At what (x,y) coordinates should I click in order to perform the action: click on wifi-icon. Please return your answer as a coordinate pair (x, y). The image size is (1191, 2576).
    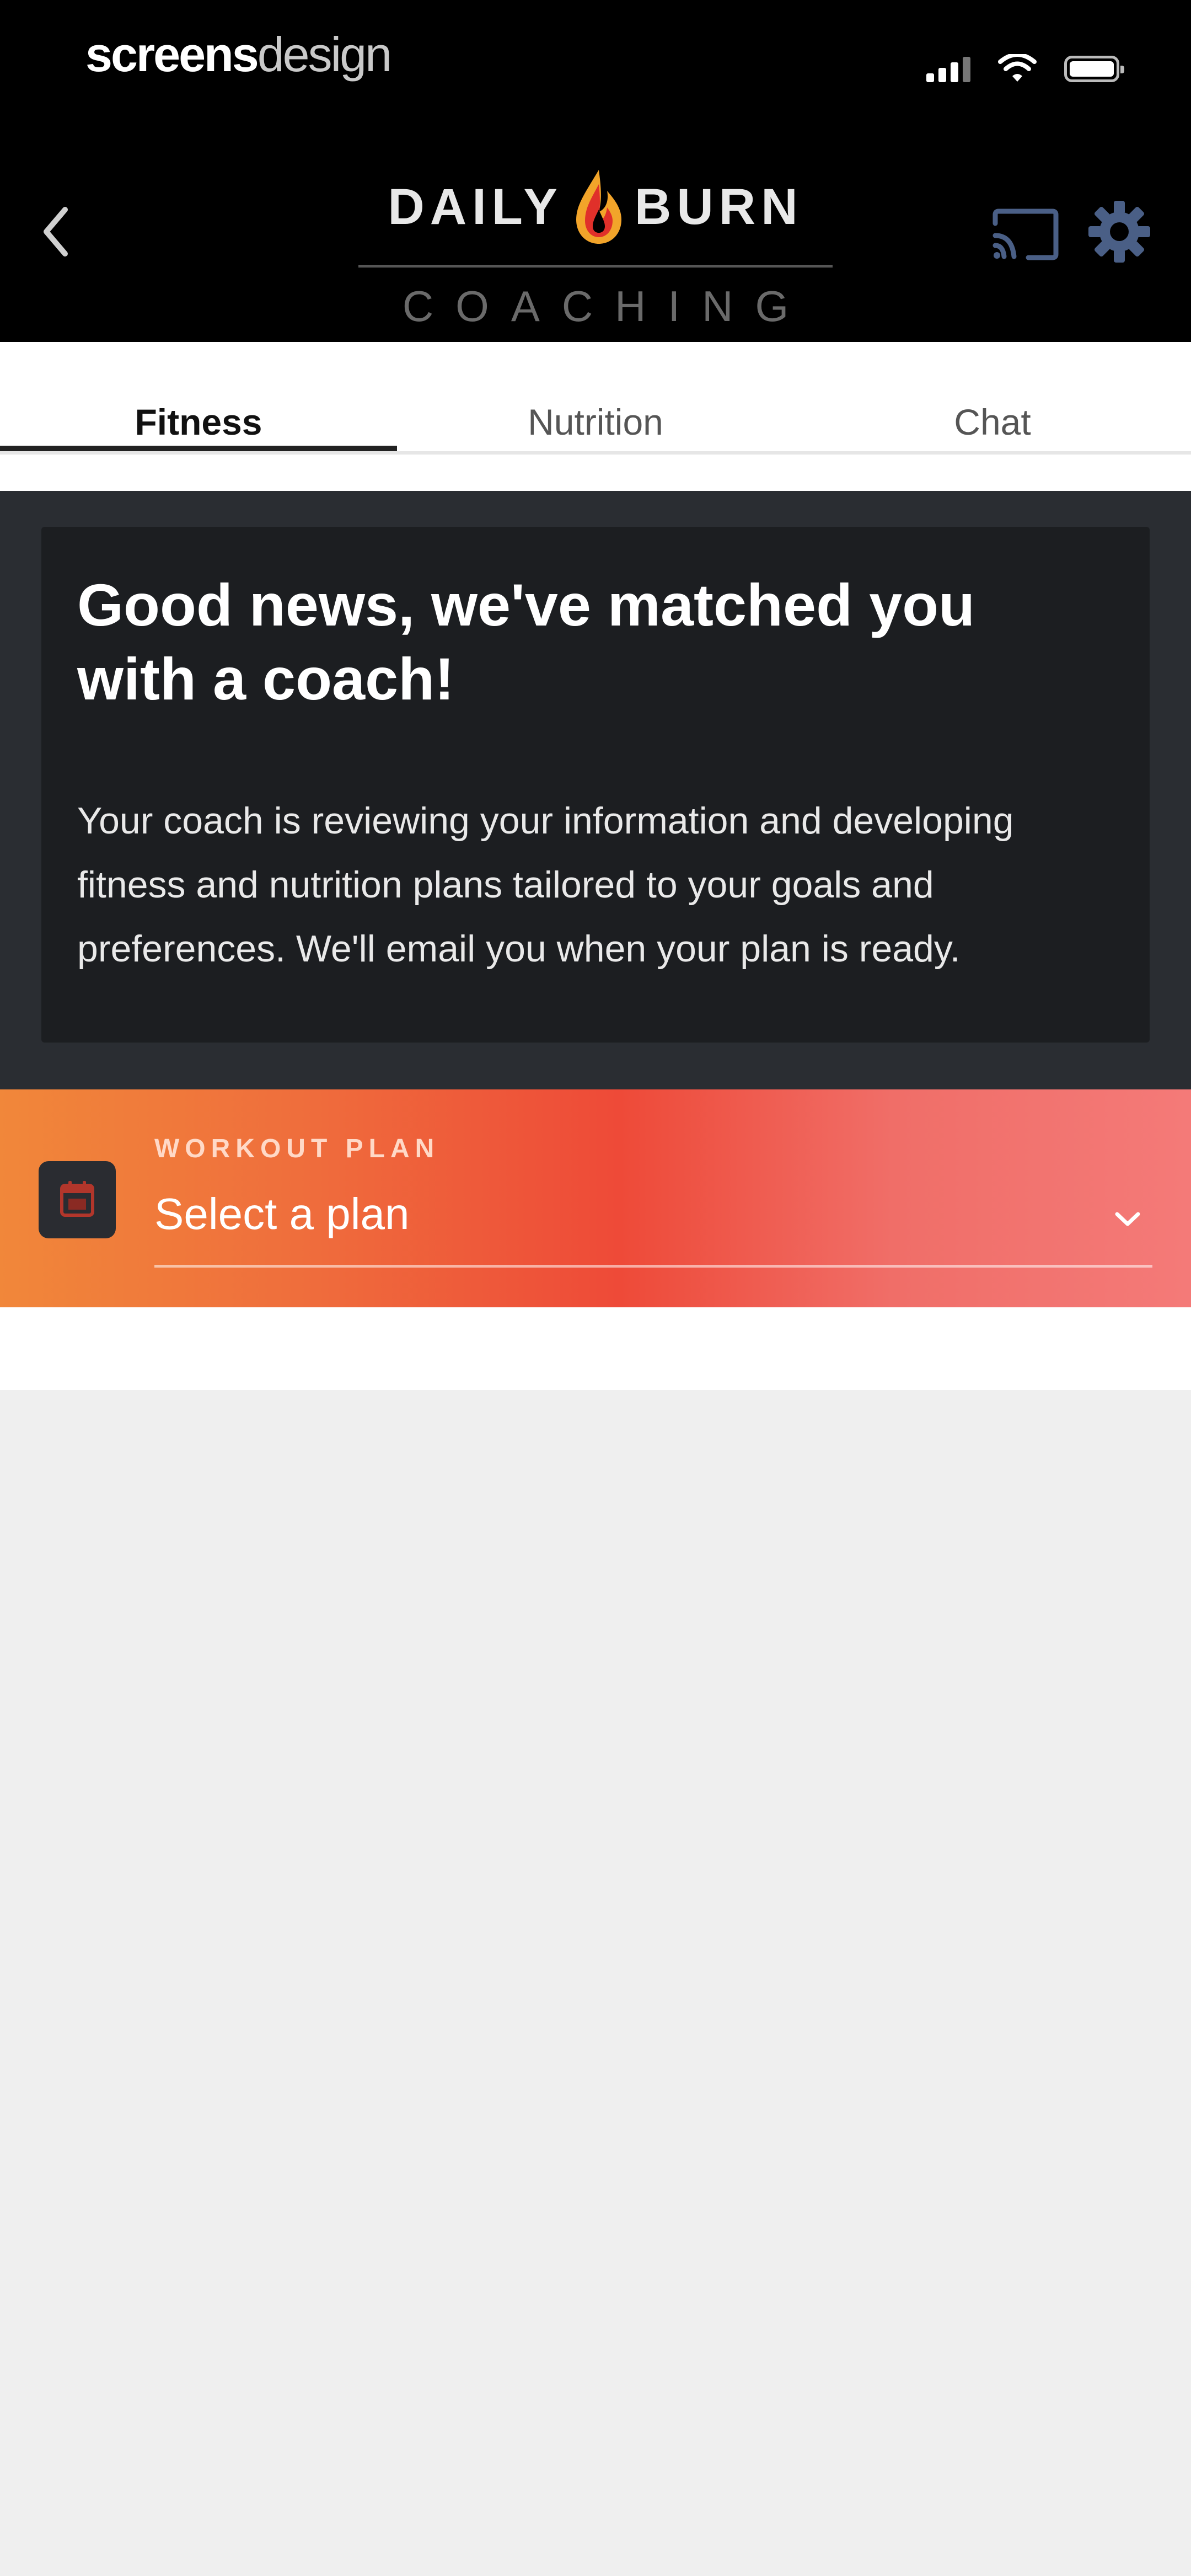
    Looking at the image, I should click on (1017, 68).